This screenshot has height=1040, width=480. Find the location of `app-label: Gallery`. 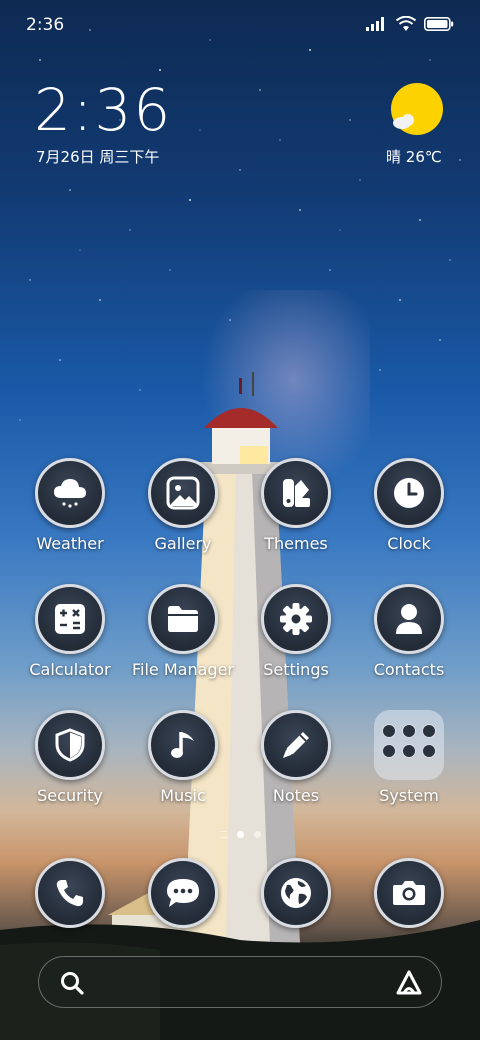

app-label: Gallery is located at coordinates (183, 543).